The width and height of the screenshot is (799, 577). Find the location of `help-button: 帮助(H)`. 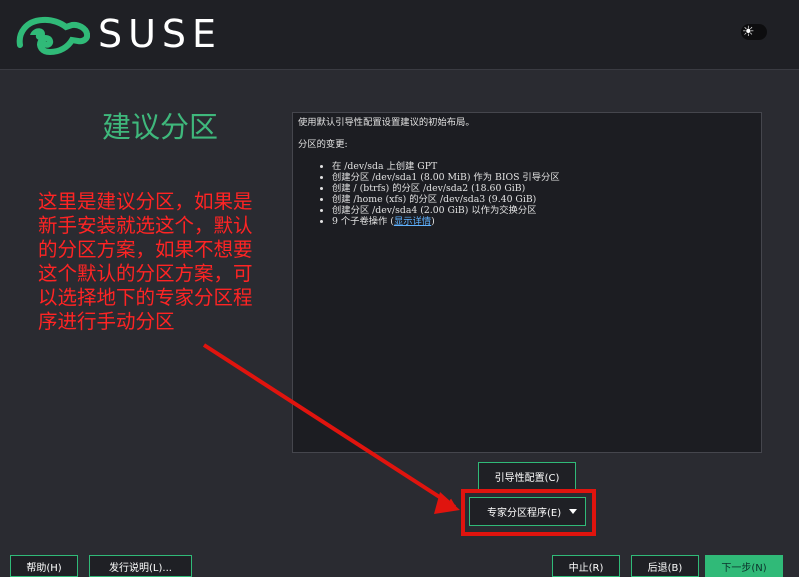

help-button: 帮助(H) is located at coordinates (44, 566).